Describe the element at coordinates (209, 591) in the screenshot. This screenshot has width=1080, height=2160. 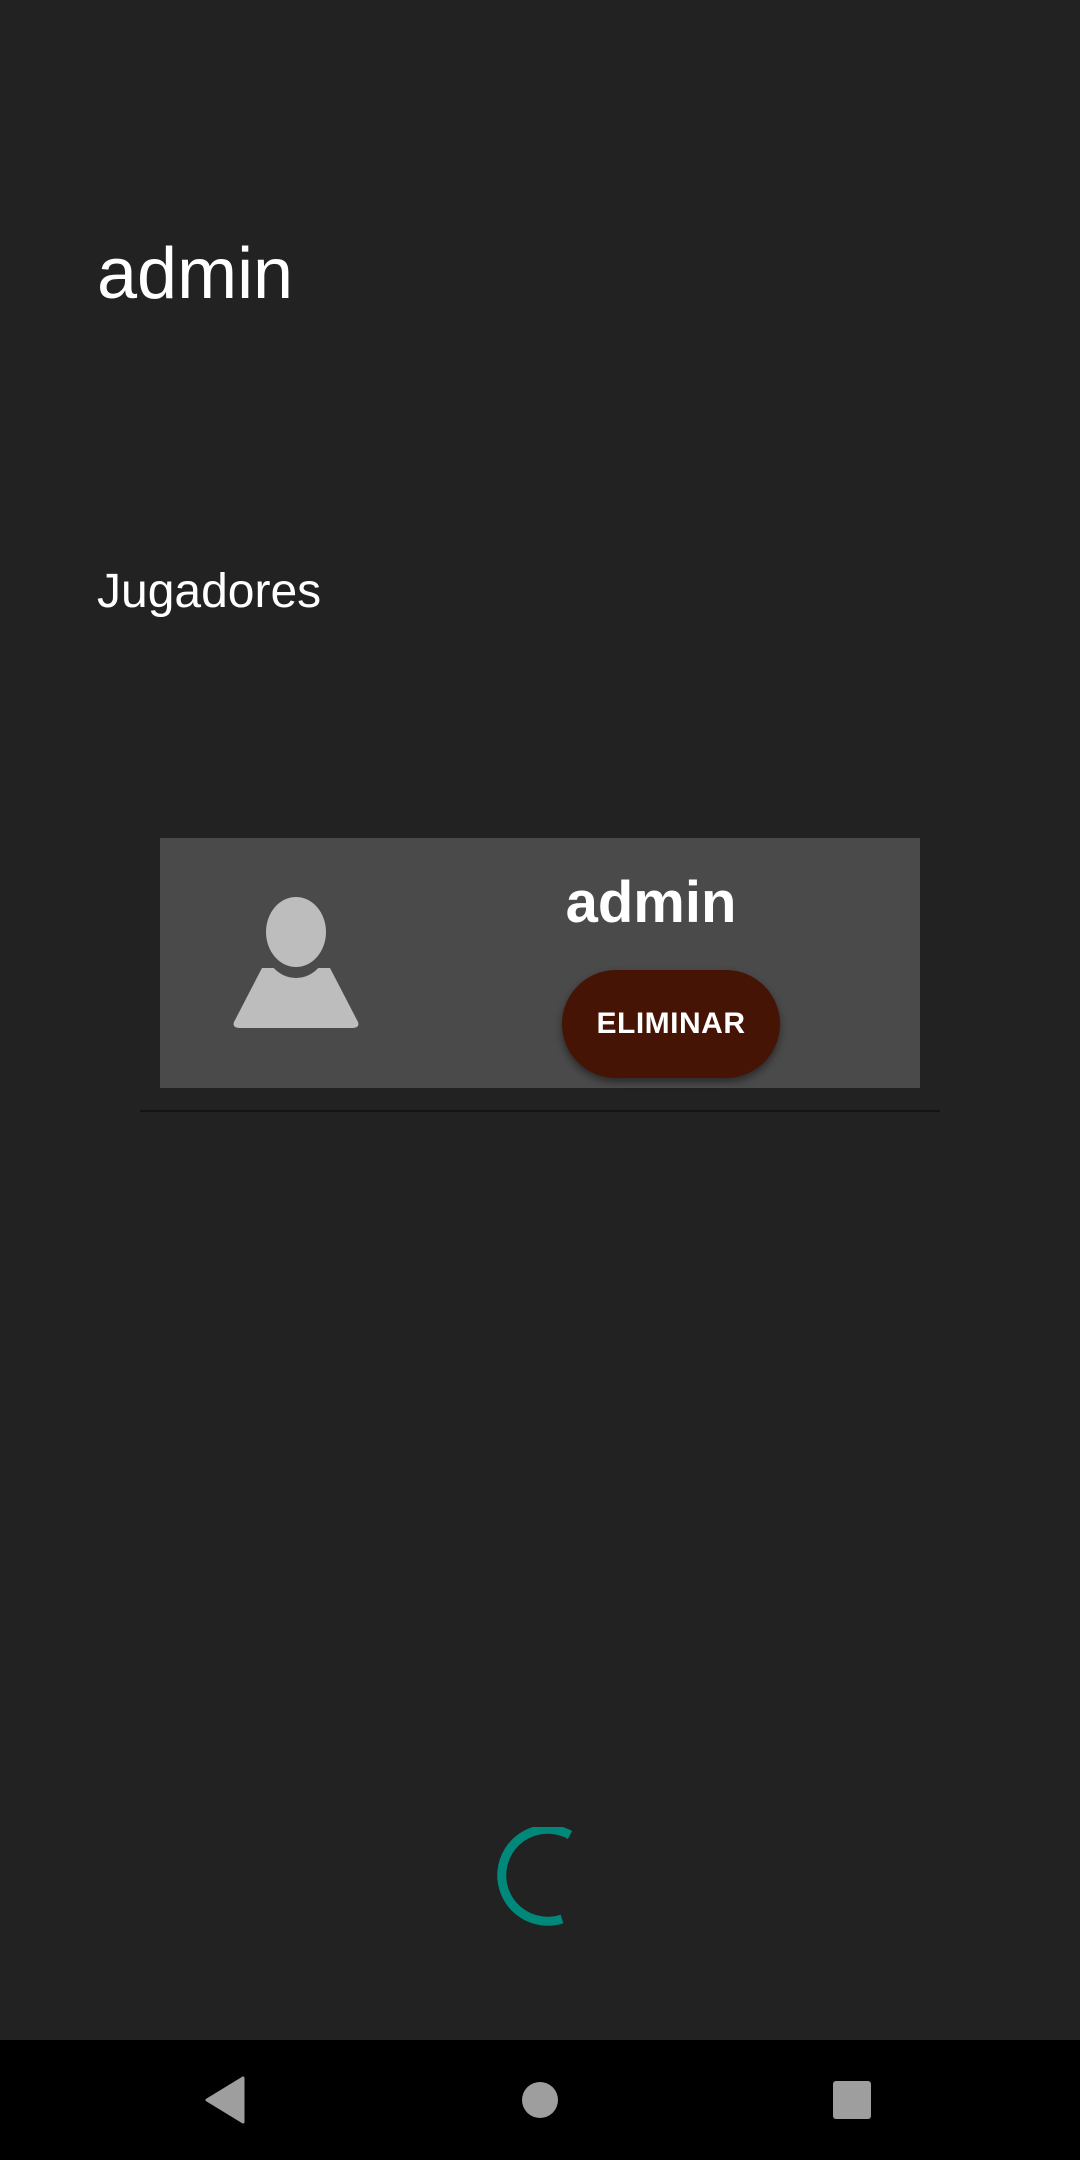
I see `players-section-title: Jugadores` at that location.